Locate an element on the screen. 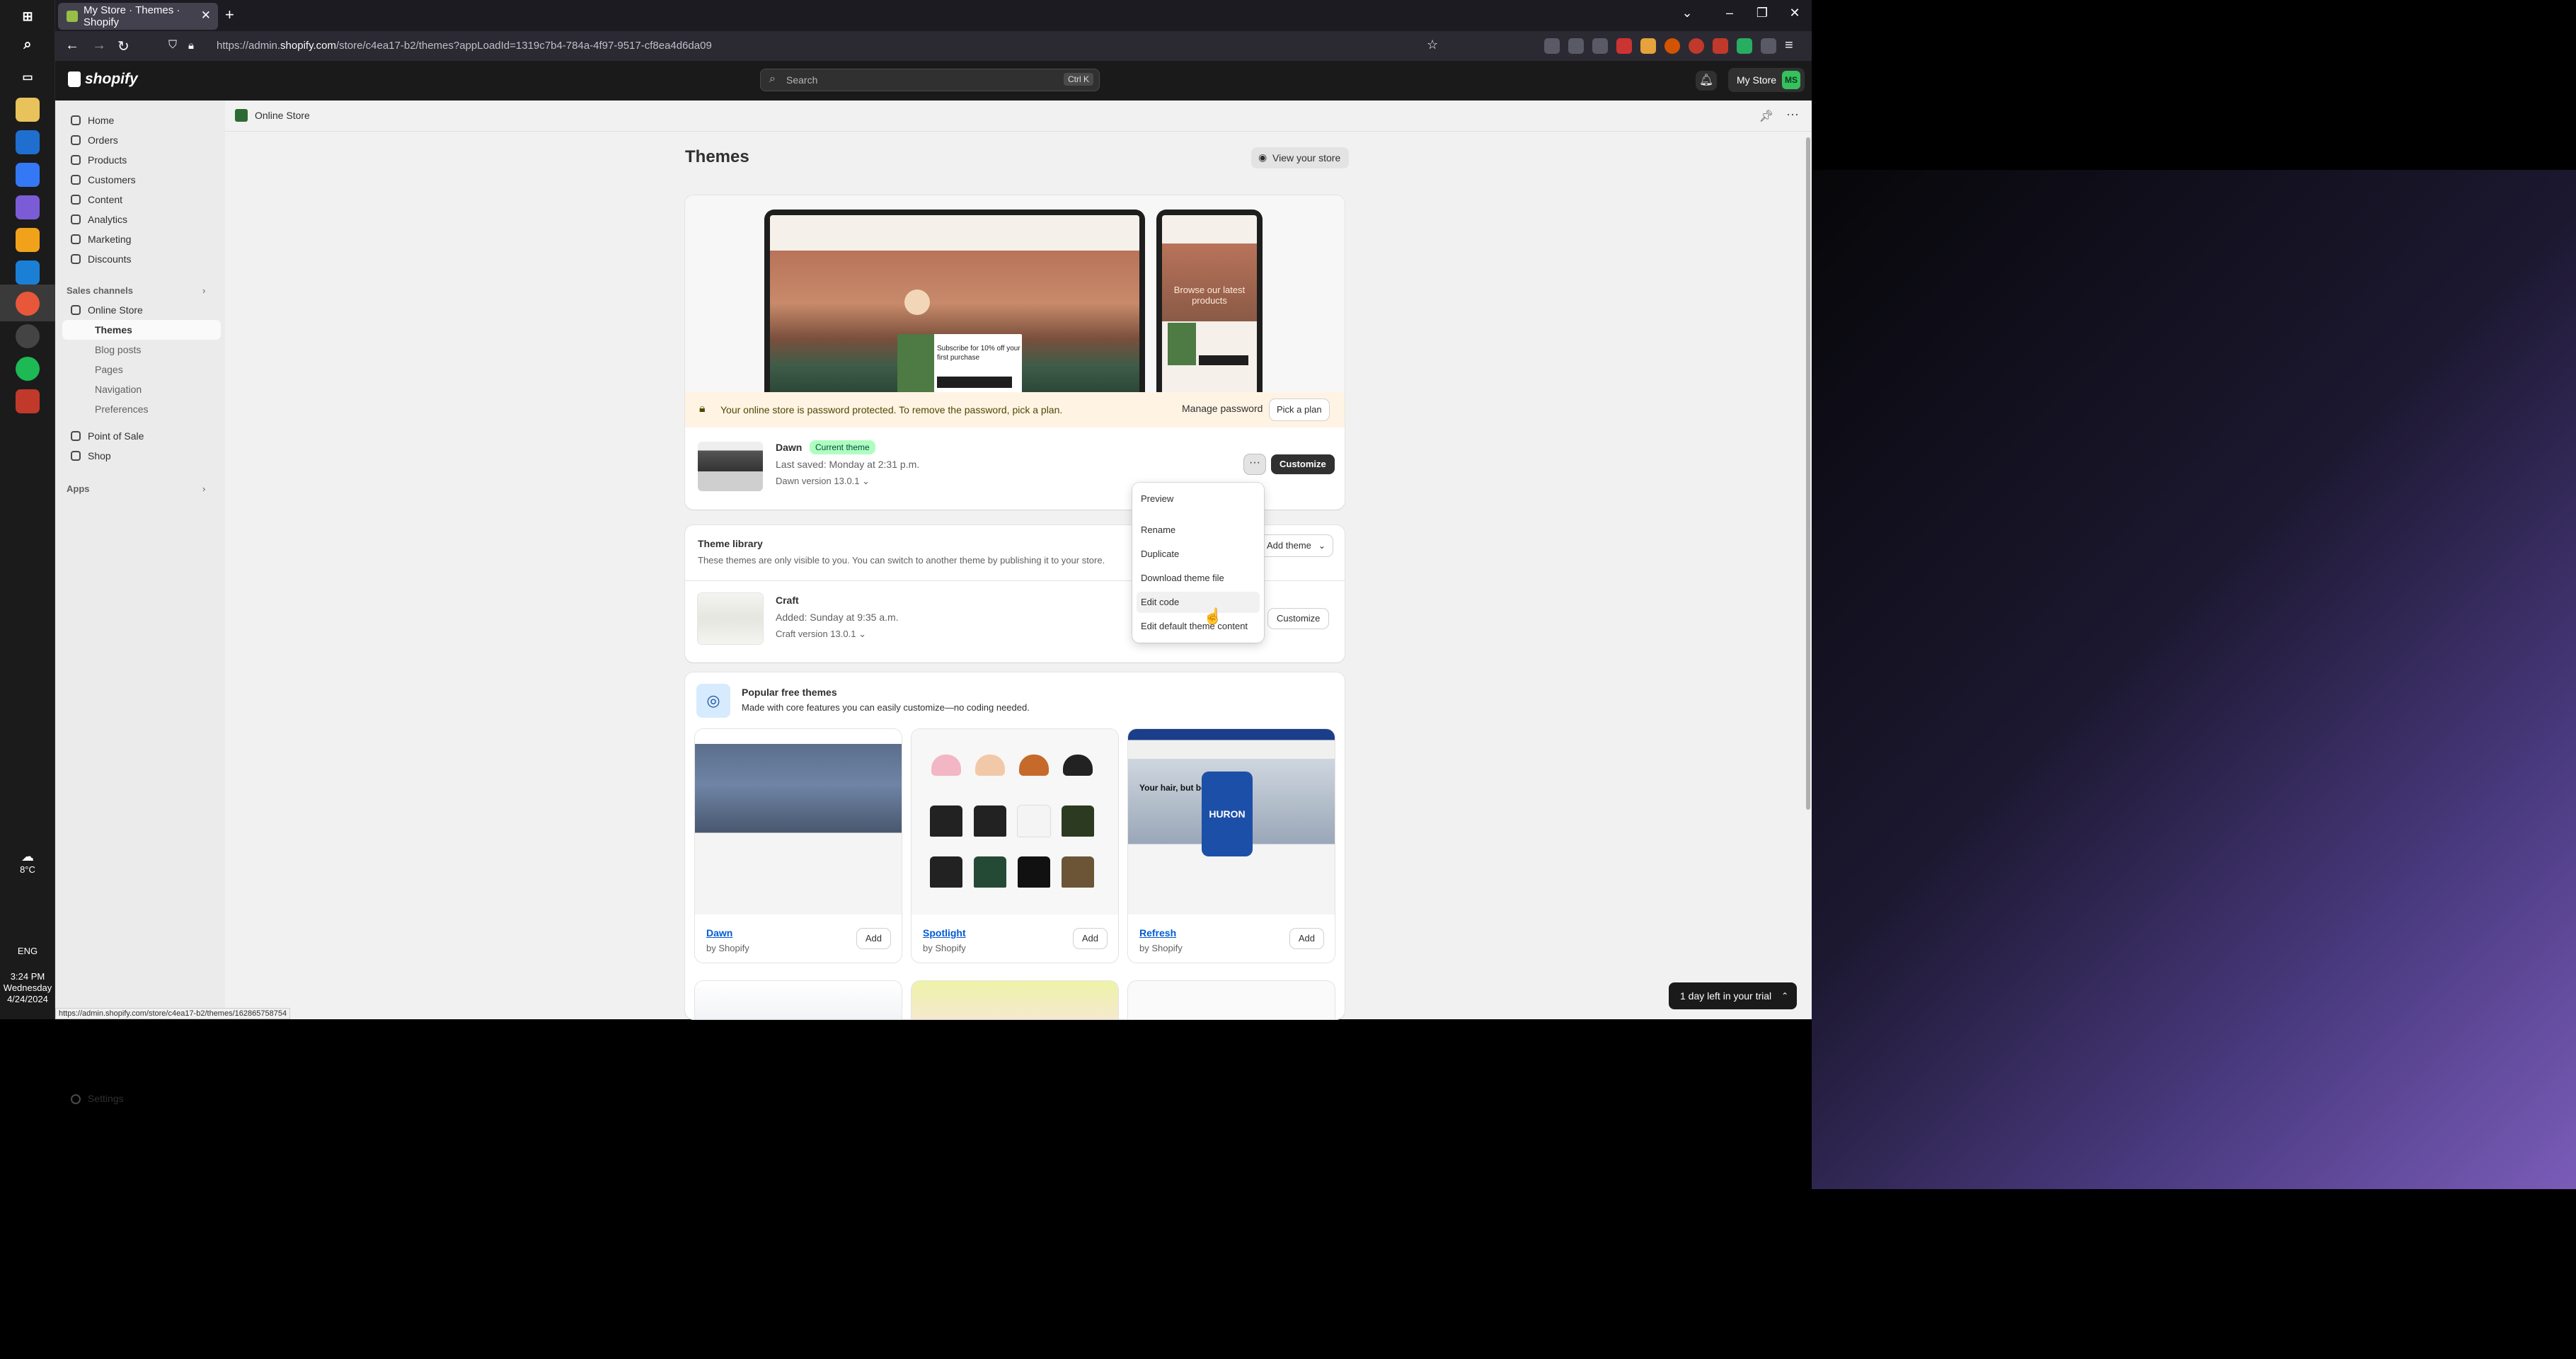 The height and width of the screenshot is (1359, 2576). theme-card-spotlight: Spotlight by Shopify Add is located at coordinates (1015, 846).